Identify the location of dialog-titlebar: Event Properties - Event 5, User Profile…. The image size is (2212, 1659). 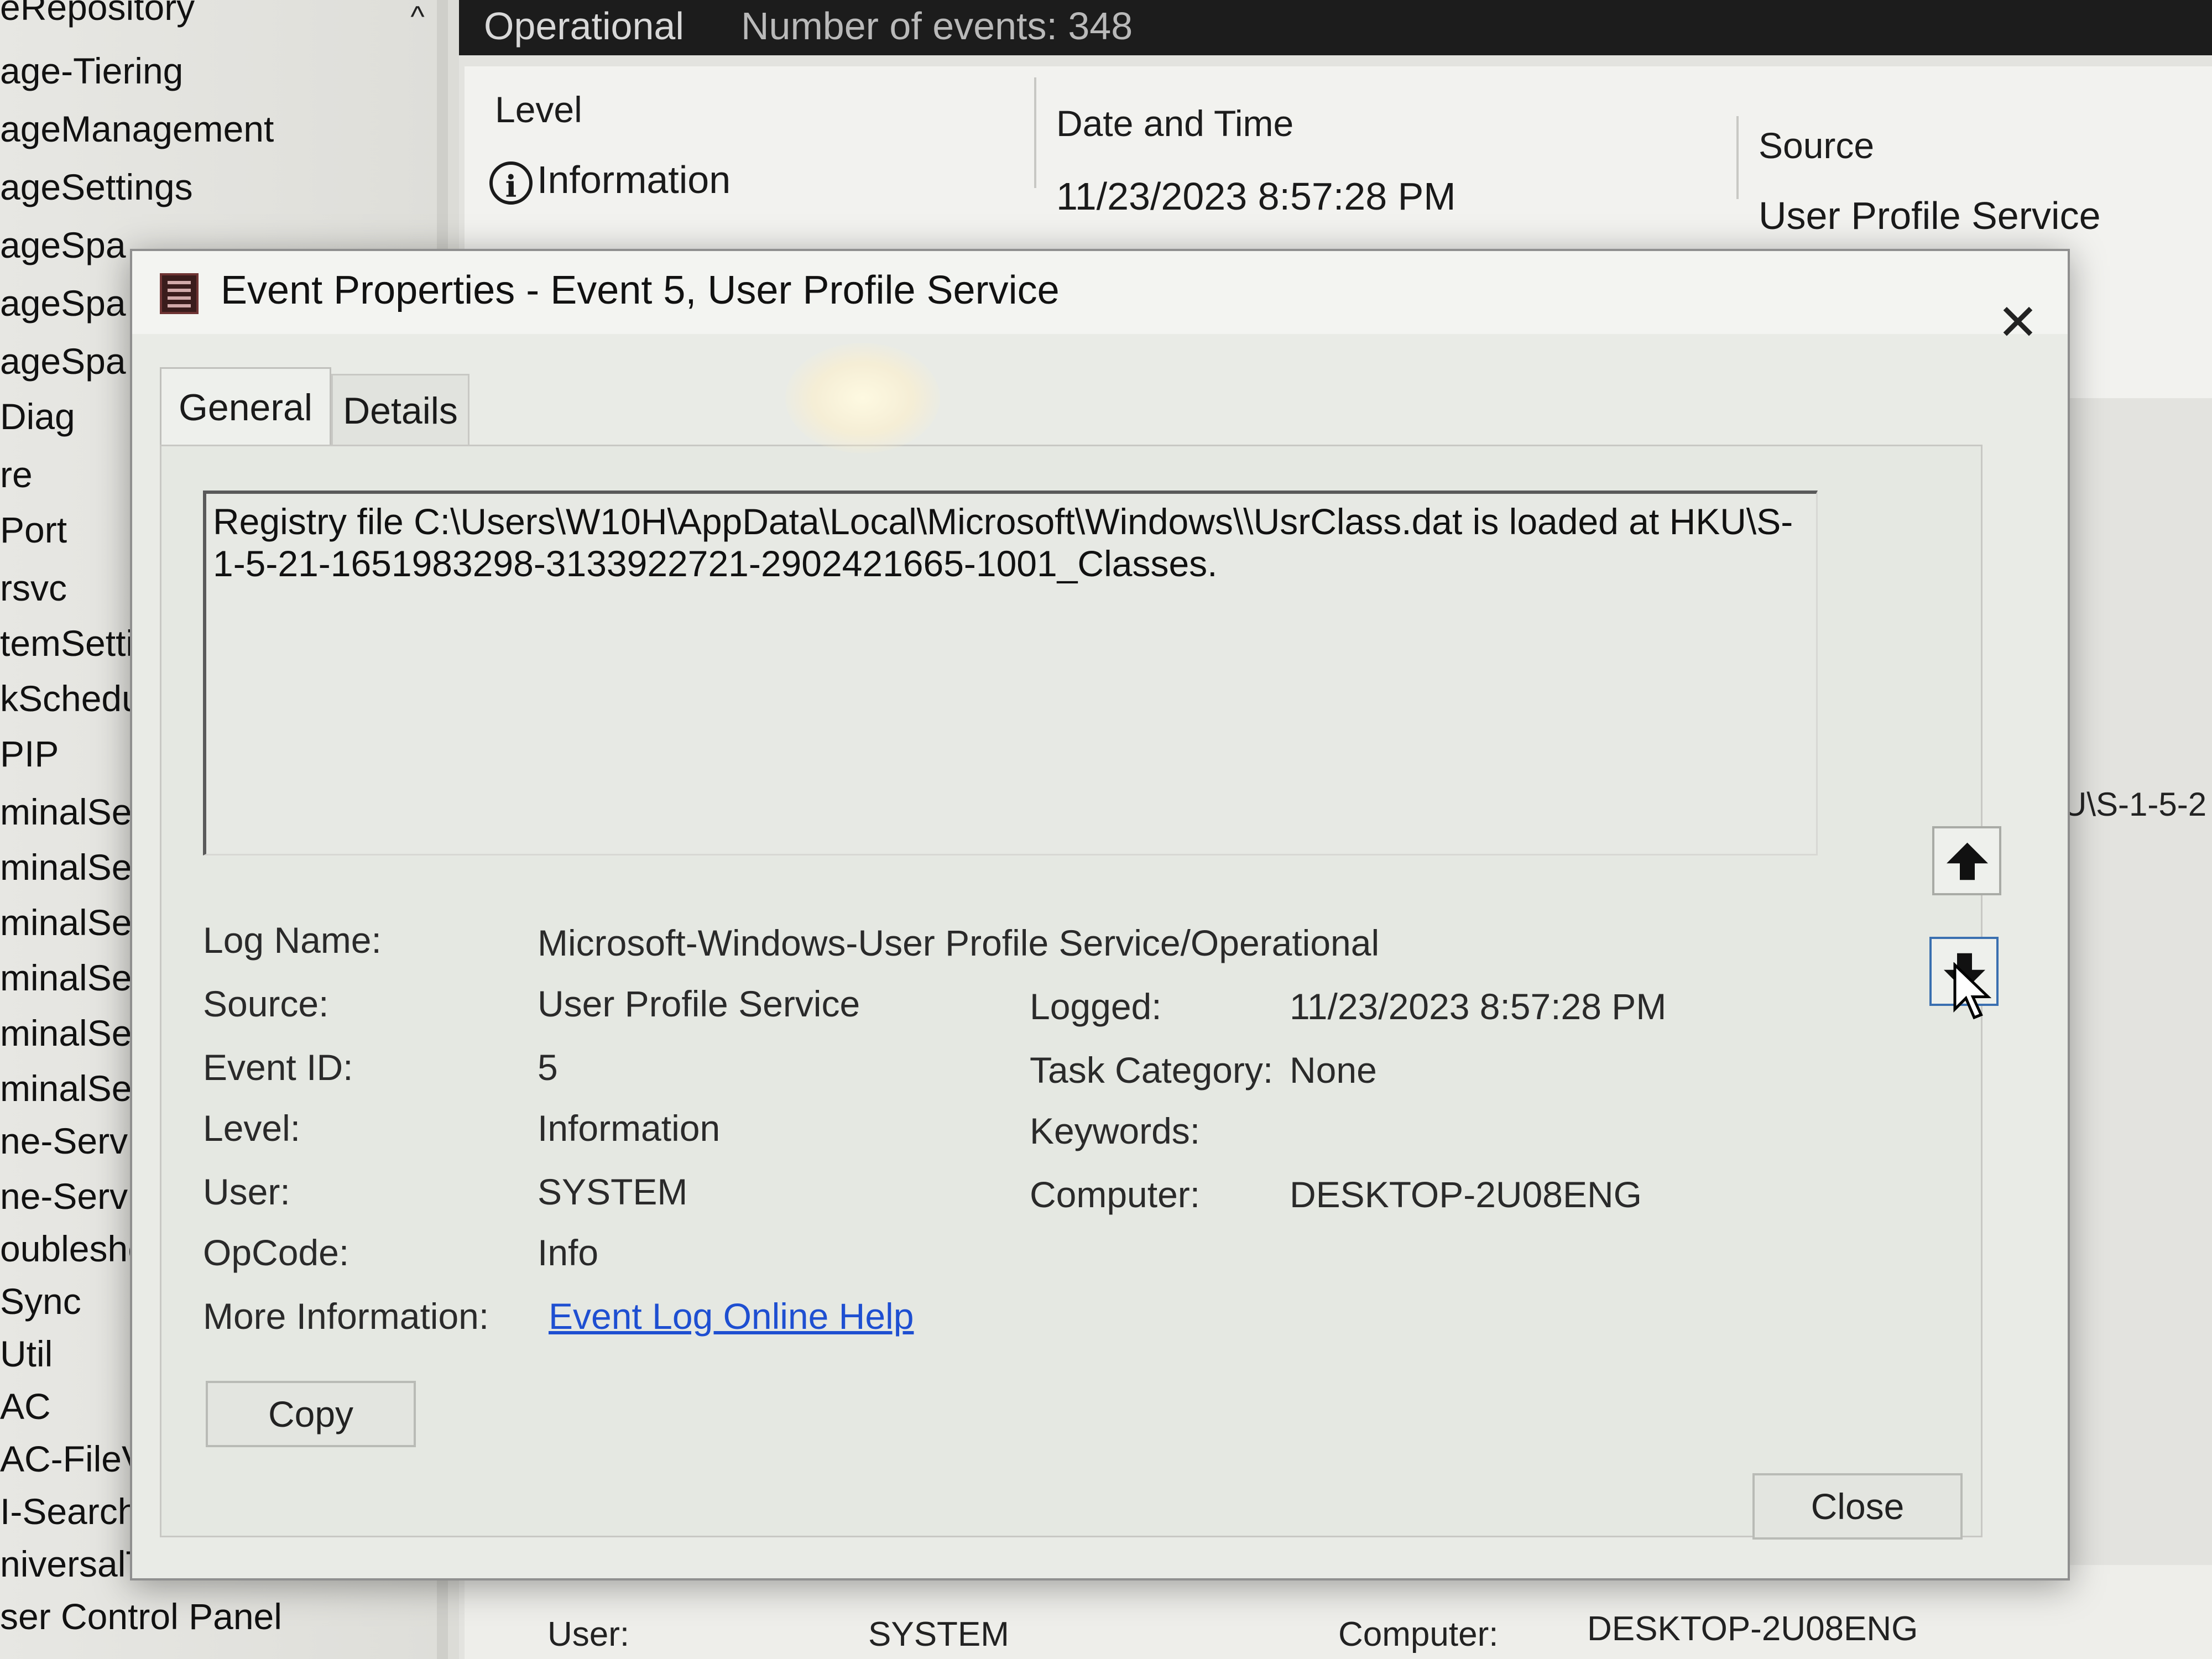
(1100, 300).